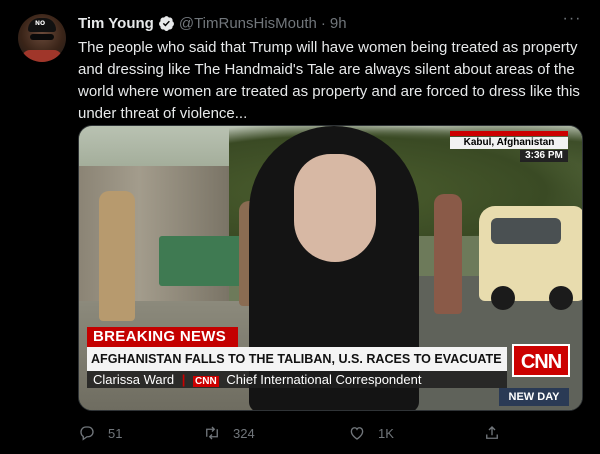  Describe the element at coordinates (526, 231) in the screenshot. I see `scene-taxi-window` at that location.